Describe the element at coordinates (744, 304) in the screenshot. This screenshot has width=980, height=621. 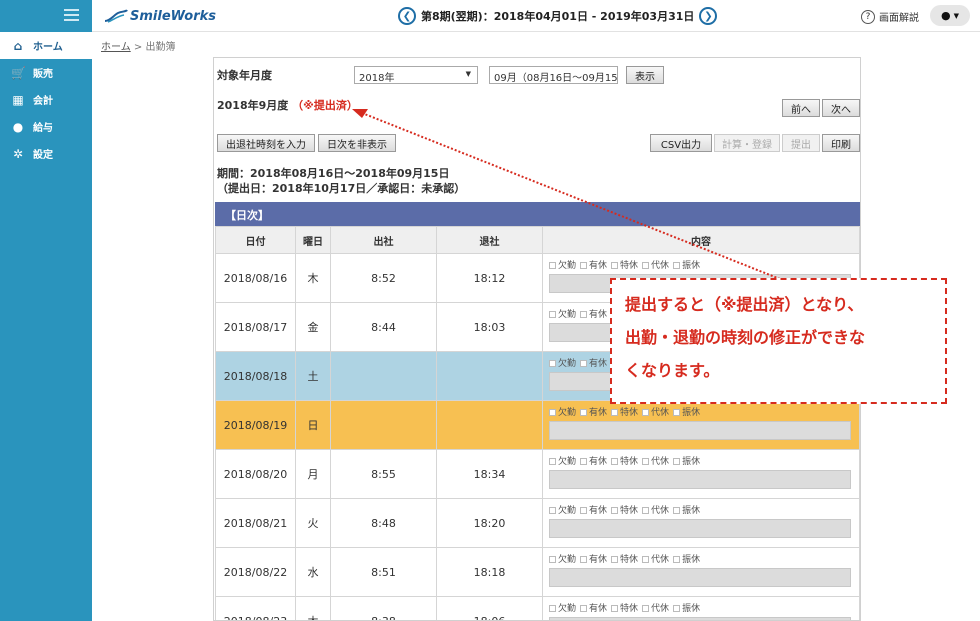
I see `callout-line: 提出すると（※提出済）となり、` at that location.